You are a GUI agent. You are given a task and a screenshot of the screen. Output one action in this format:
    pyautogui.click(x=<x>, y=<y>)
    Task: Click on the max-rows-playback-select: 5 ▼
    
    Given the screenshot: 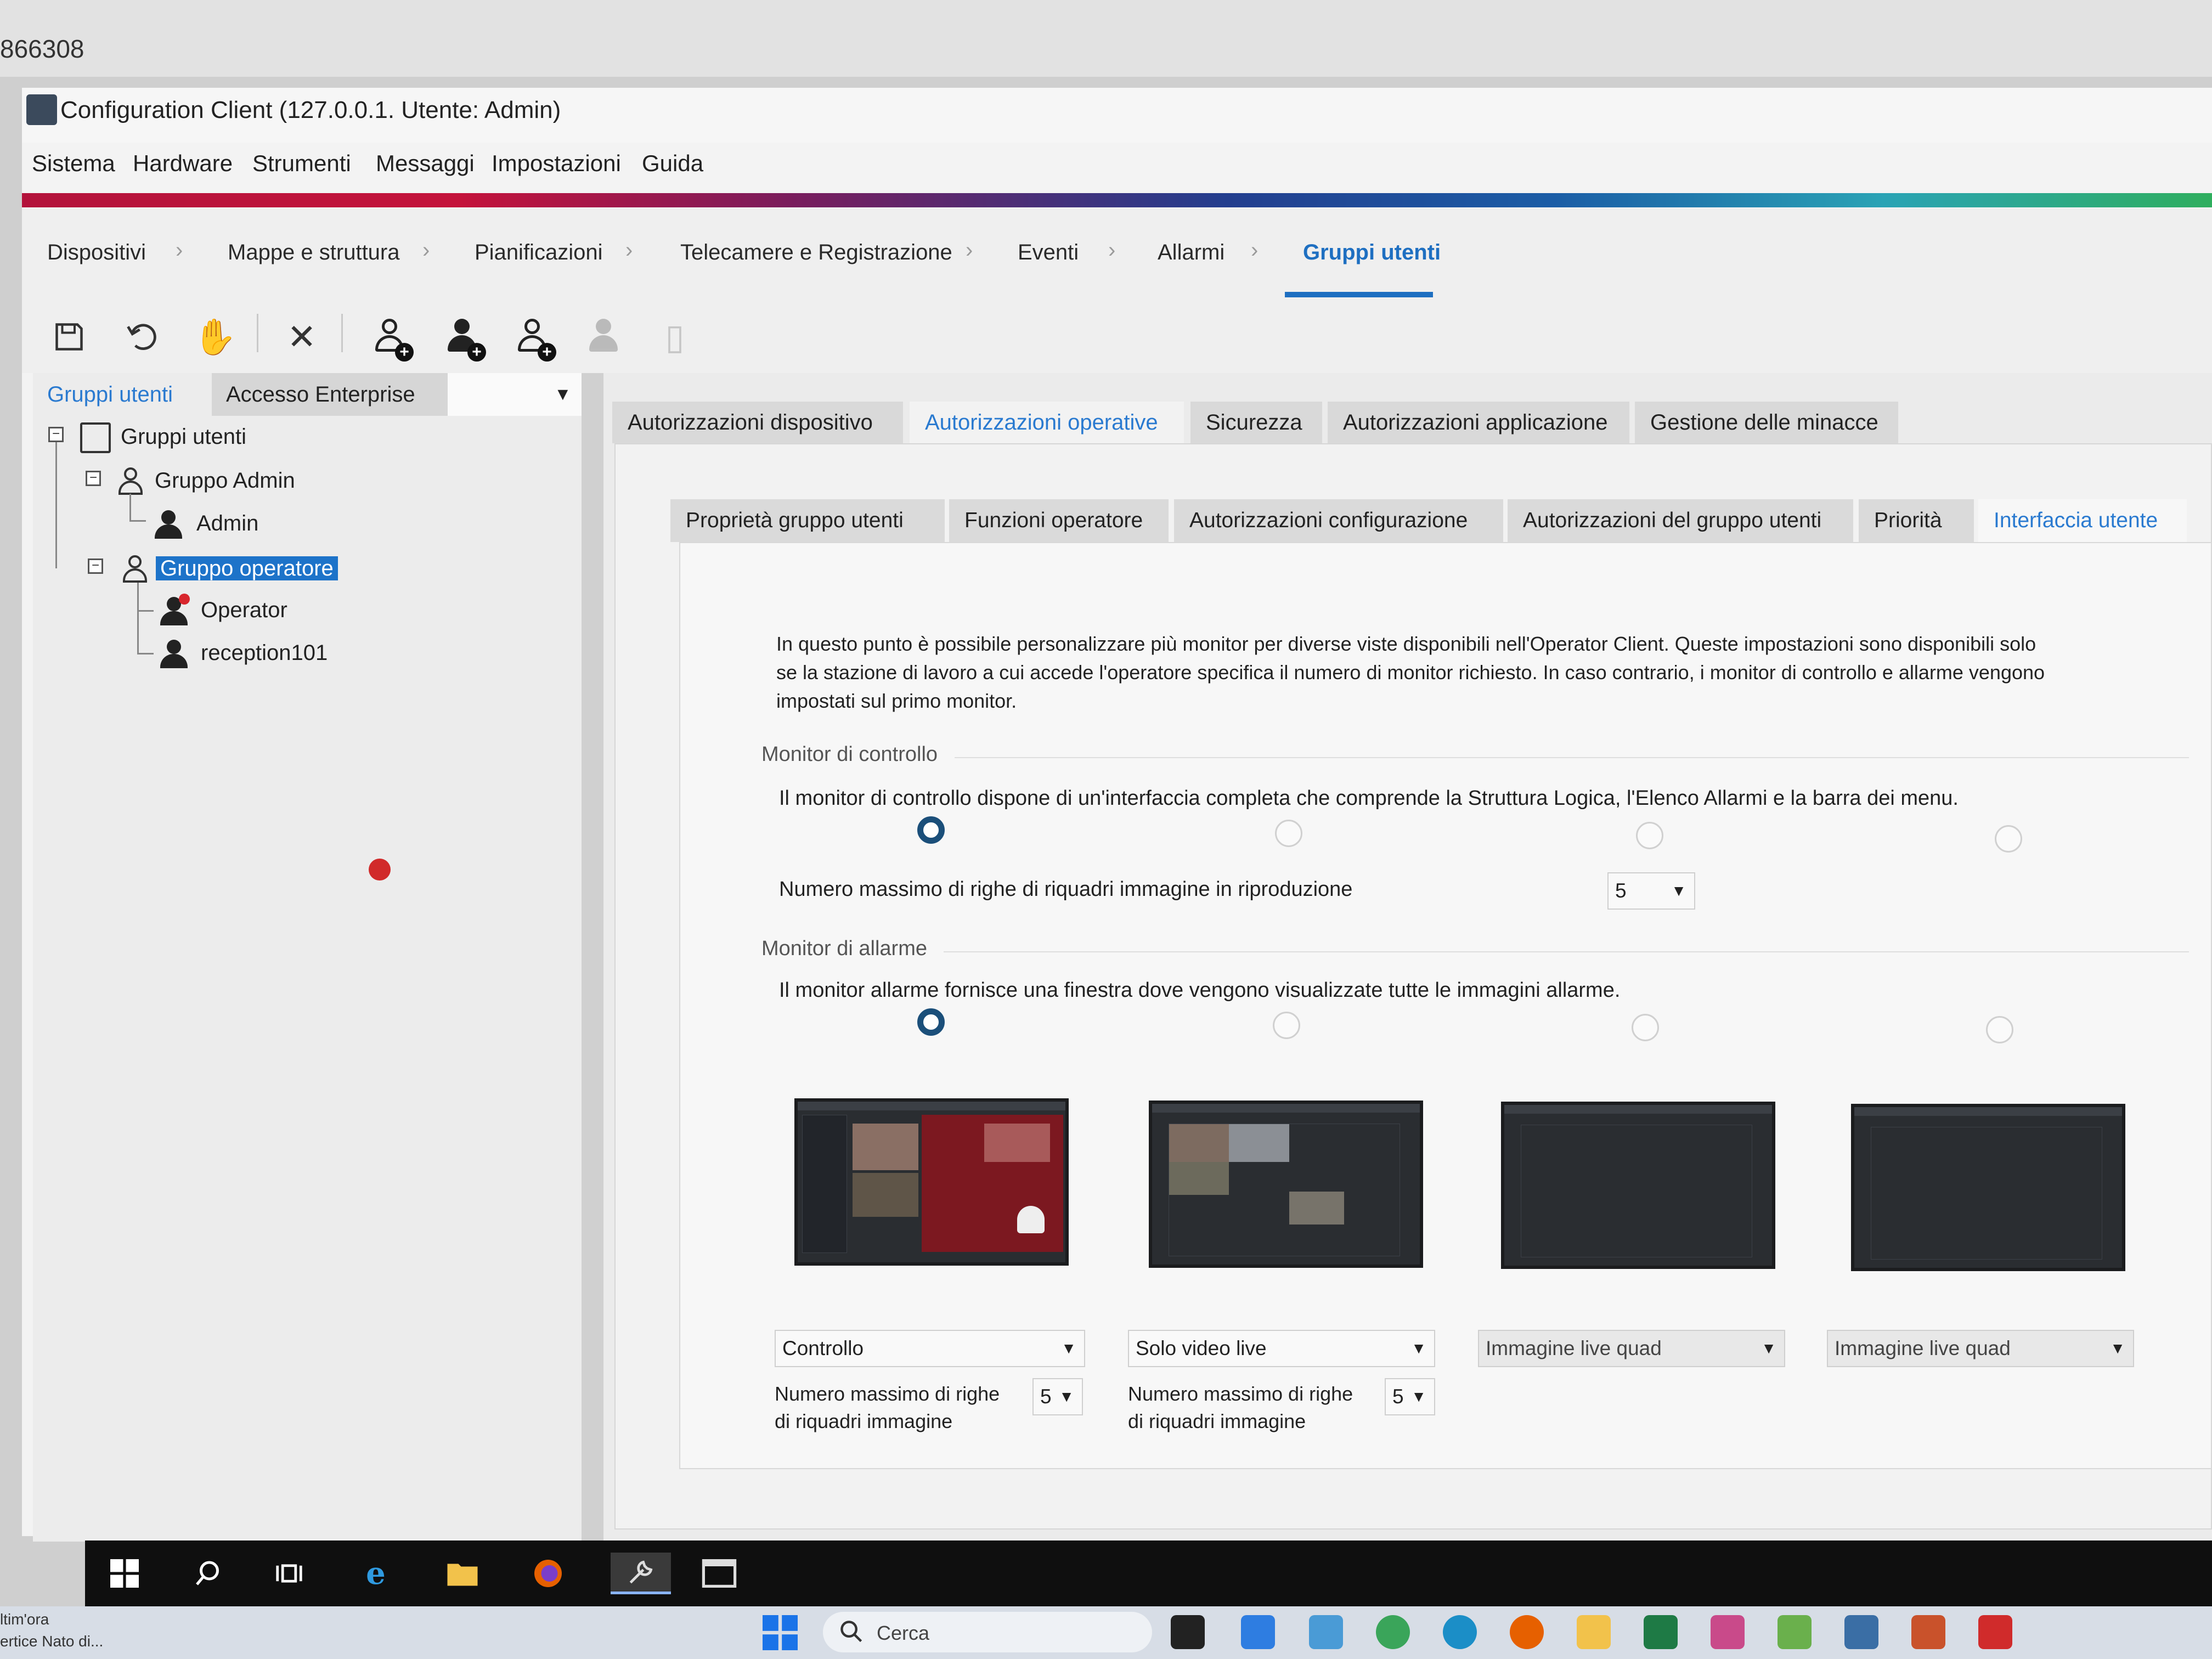 What is the action you would take?
    pyautogui.click(x=1651, y=891)
    